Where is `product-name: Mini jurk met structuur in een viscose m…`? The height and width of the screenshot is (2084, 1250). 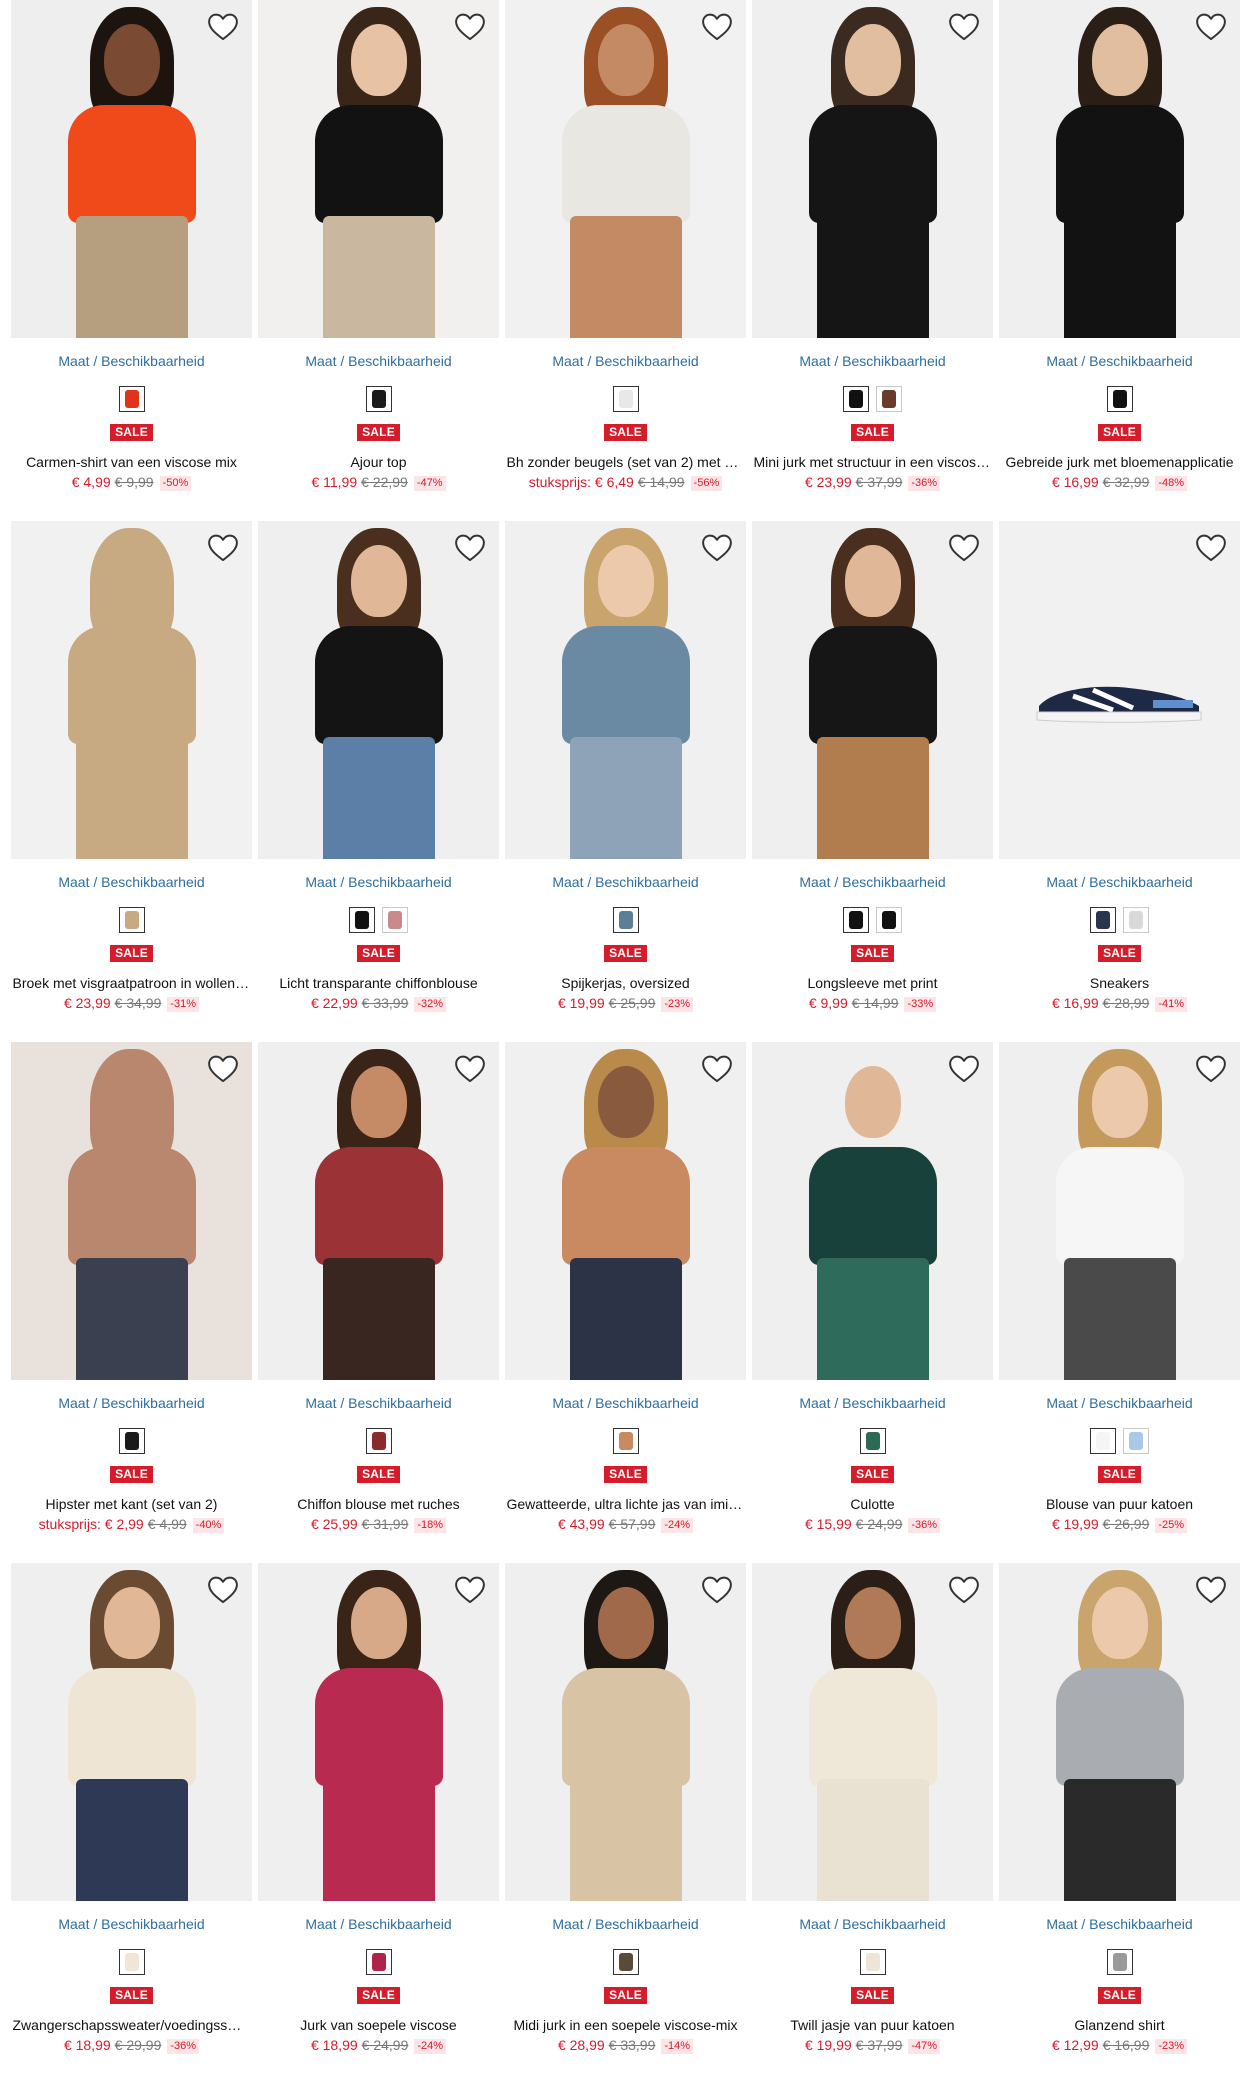 product-name: Mini jurk met structuur in een viscose m… is located at coordinates (873, 462).